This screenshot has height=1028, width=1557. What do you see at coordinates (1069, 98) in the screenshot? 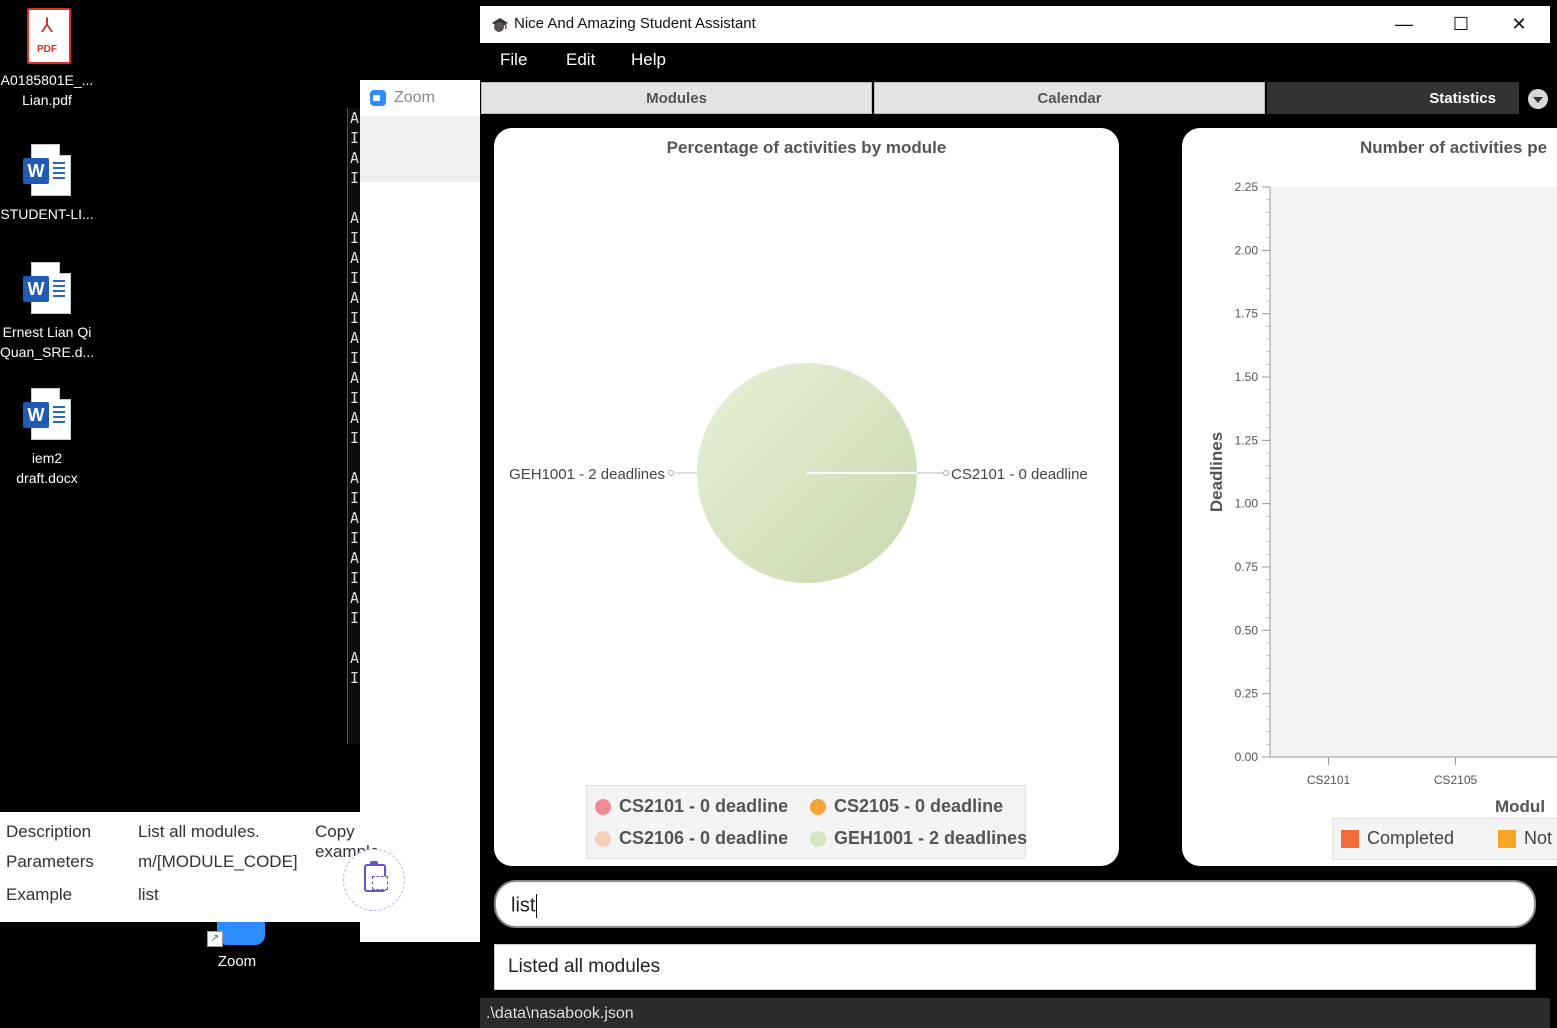
I see `tab-calendar: Calendar` at bounding box center [1069, 98].